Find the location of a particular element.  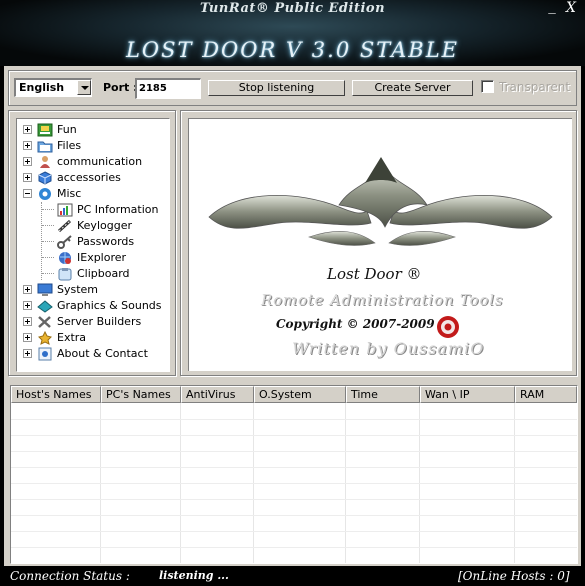

column-header-host: Host's Names is located at coordinates (56, 394).